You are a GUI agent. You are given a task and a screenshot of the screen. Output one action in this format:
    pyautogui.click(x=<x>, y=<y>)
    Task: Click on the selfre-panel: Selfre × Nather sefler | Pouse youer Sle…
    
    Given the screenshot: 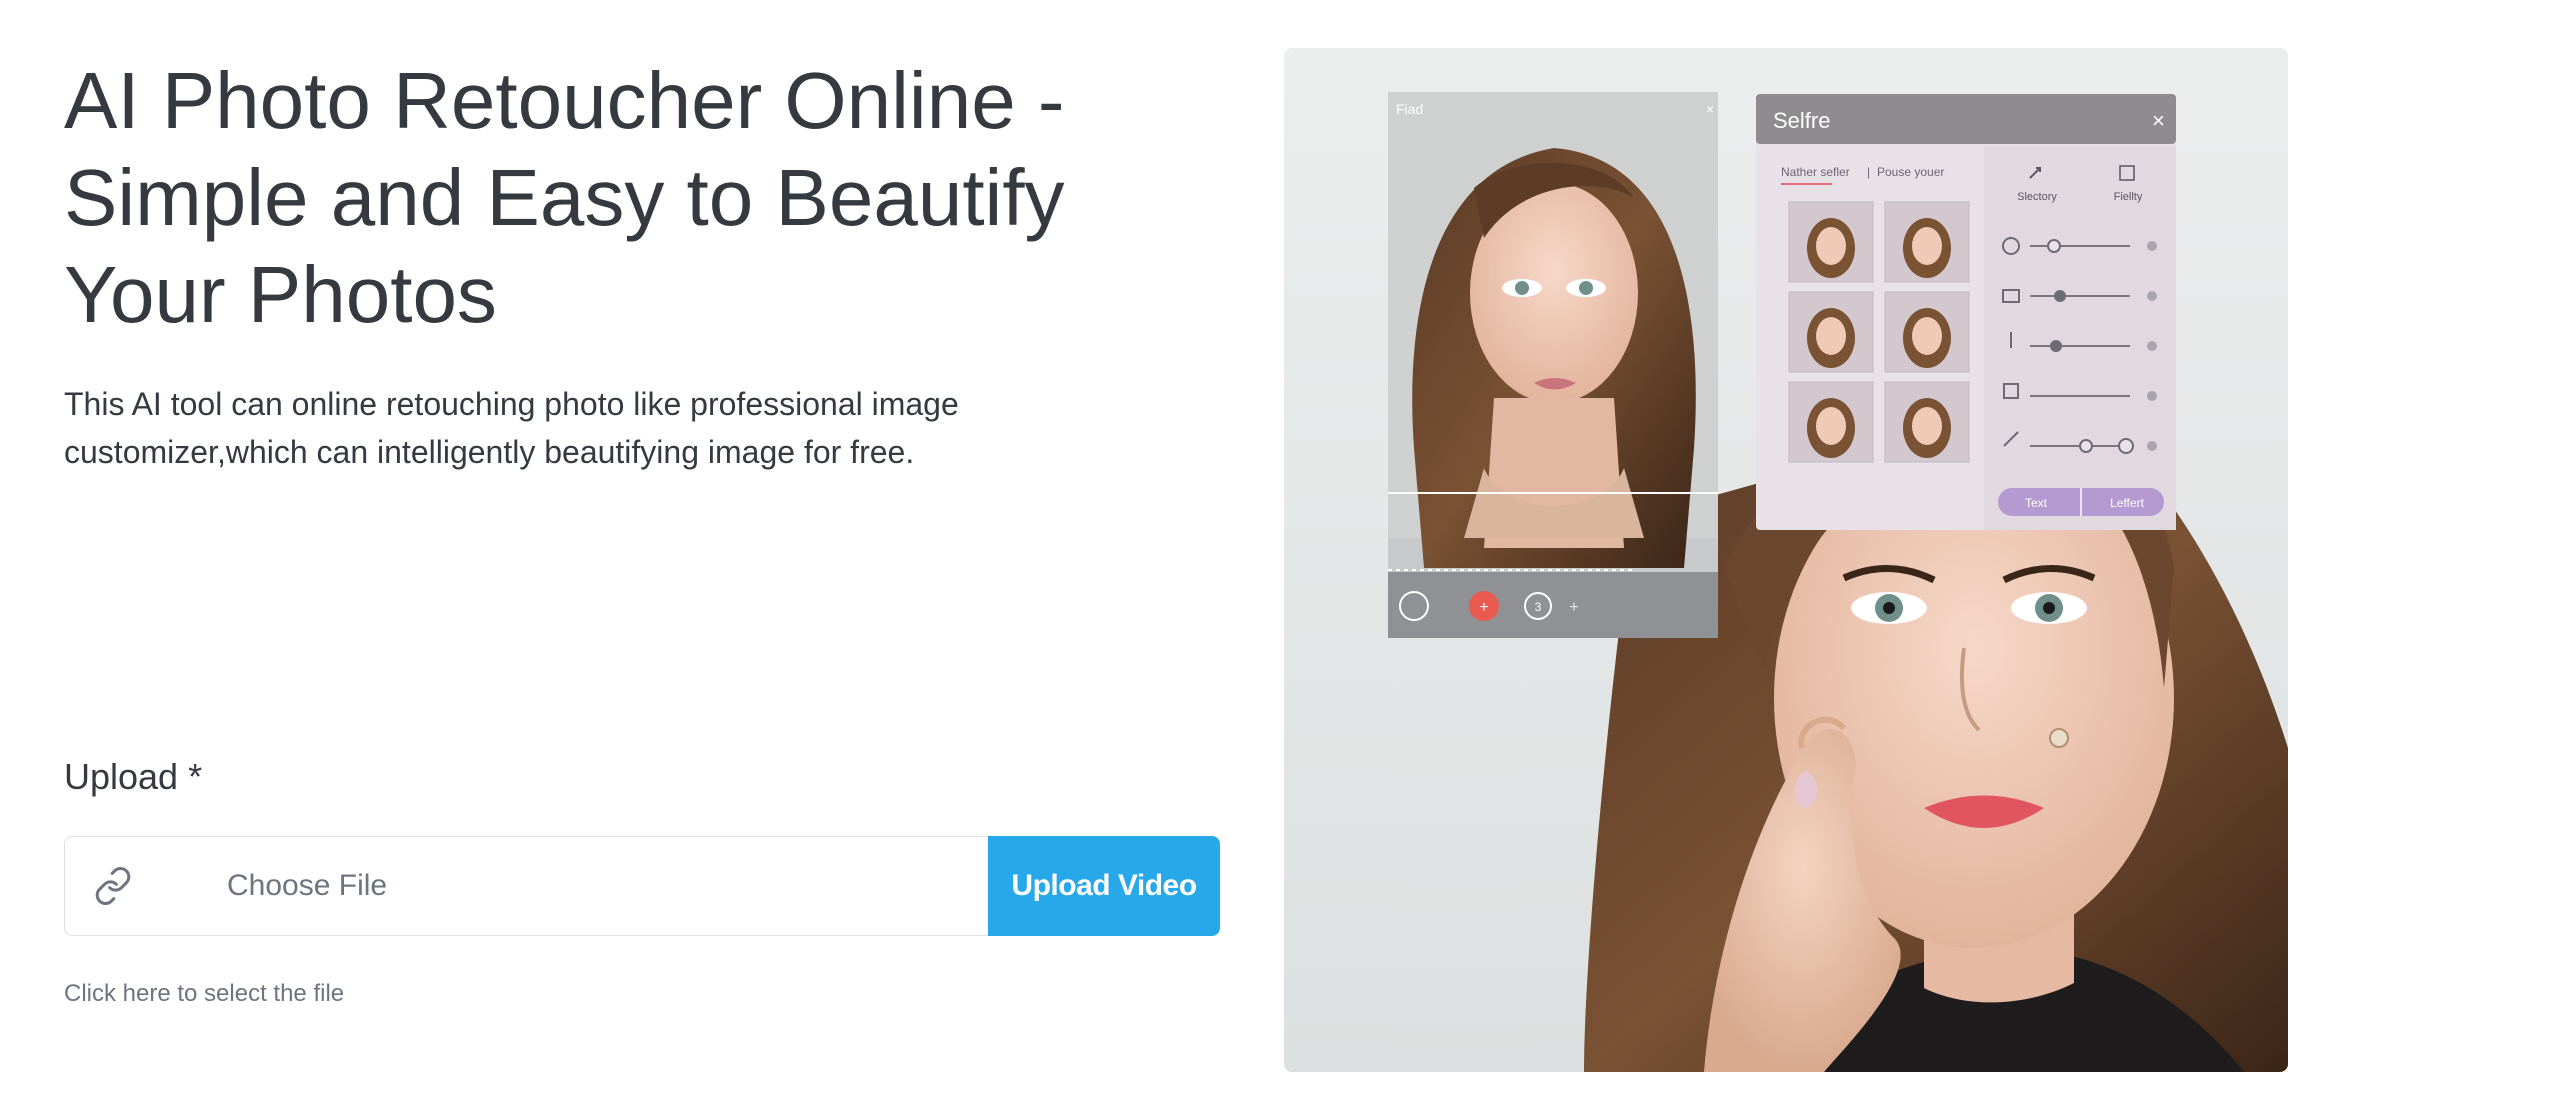 What is the action you would take?
    pyautogui.click(x=1966, y=312)
    